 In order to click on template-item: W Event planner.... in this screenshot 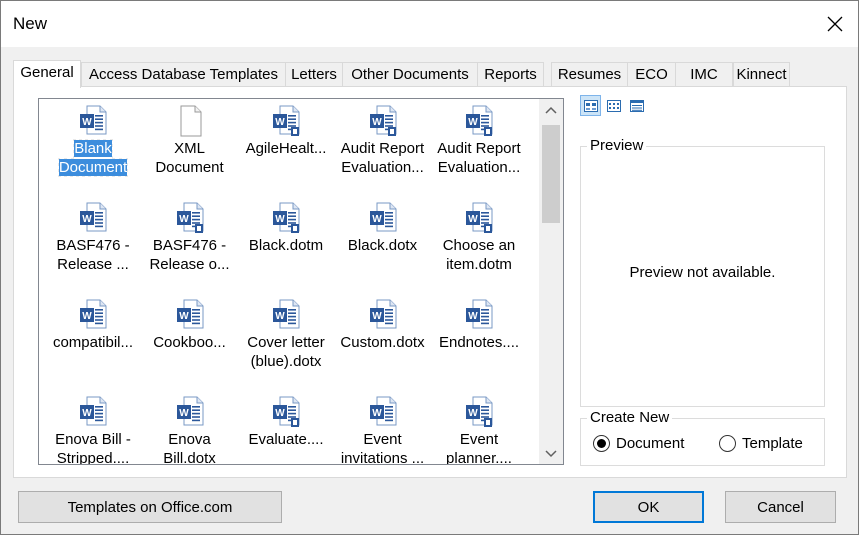, I will do `click(479, 428)`.